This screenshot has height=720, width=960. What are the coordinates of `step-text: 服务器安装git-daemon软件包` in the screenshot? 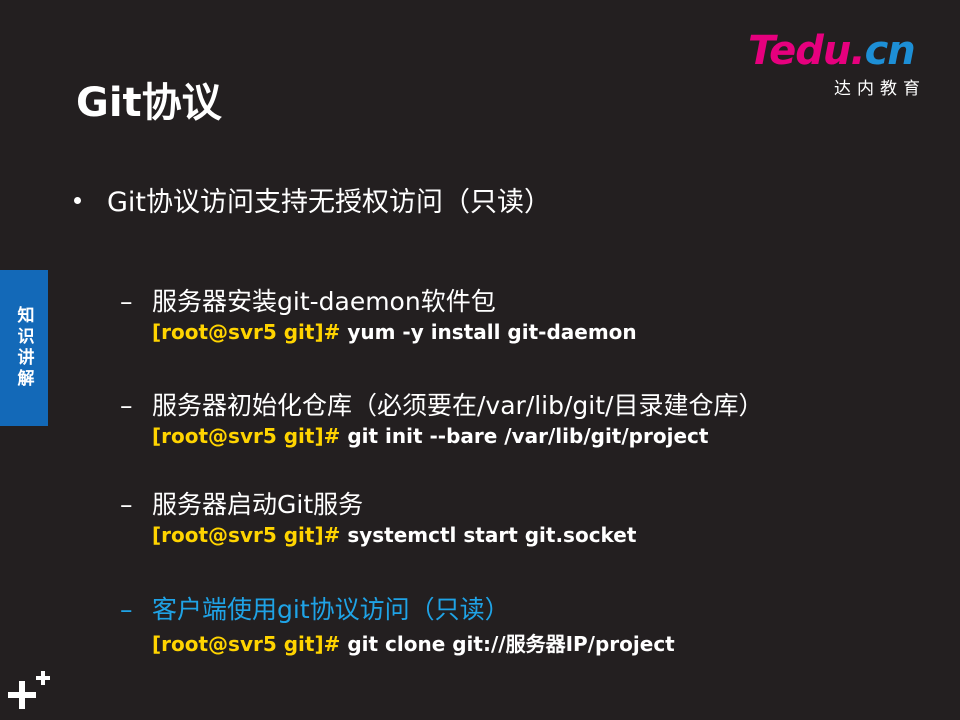 It's located at (324, 301).